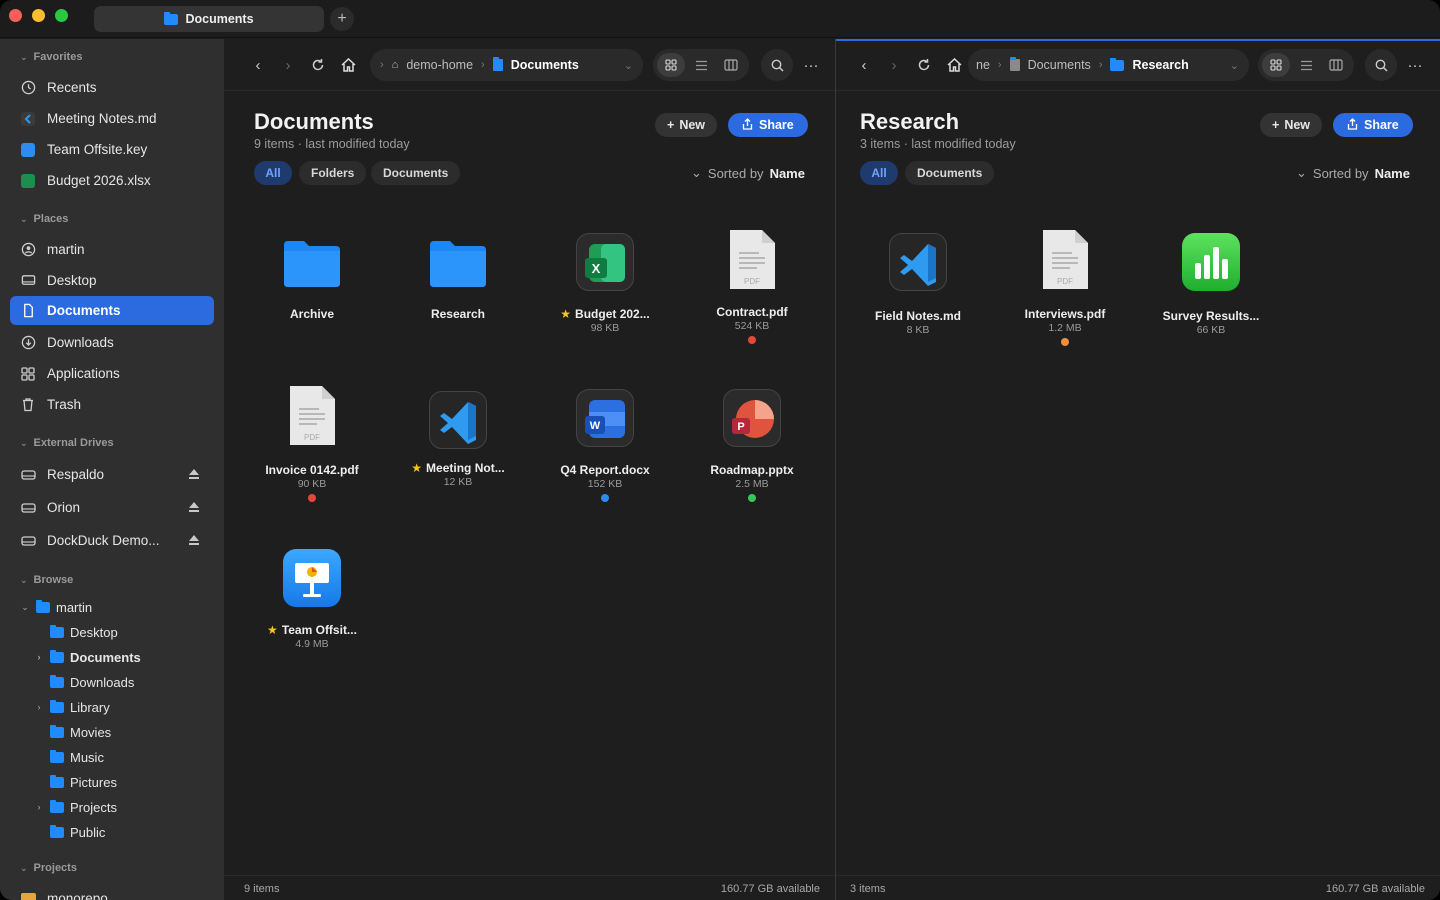 This screenshot has height=900, width=1440. Describe the element at coordinates (28, 119) in the screenshot. I see `vscode-file-icon` at that location.